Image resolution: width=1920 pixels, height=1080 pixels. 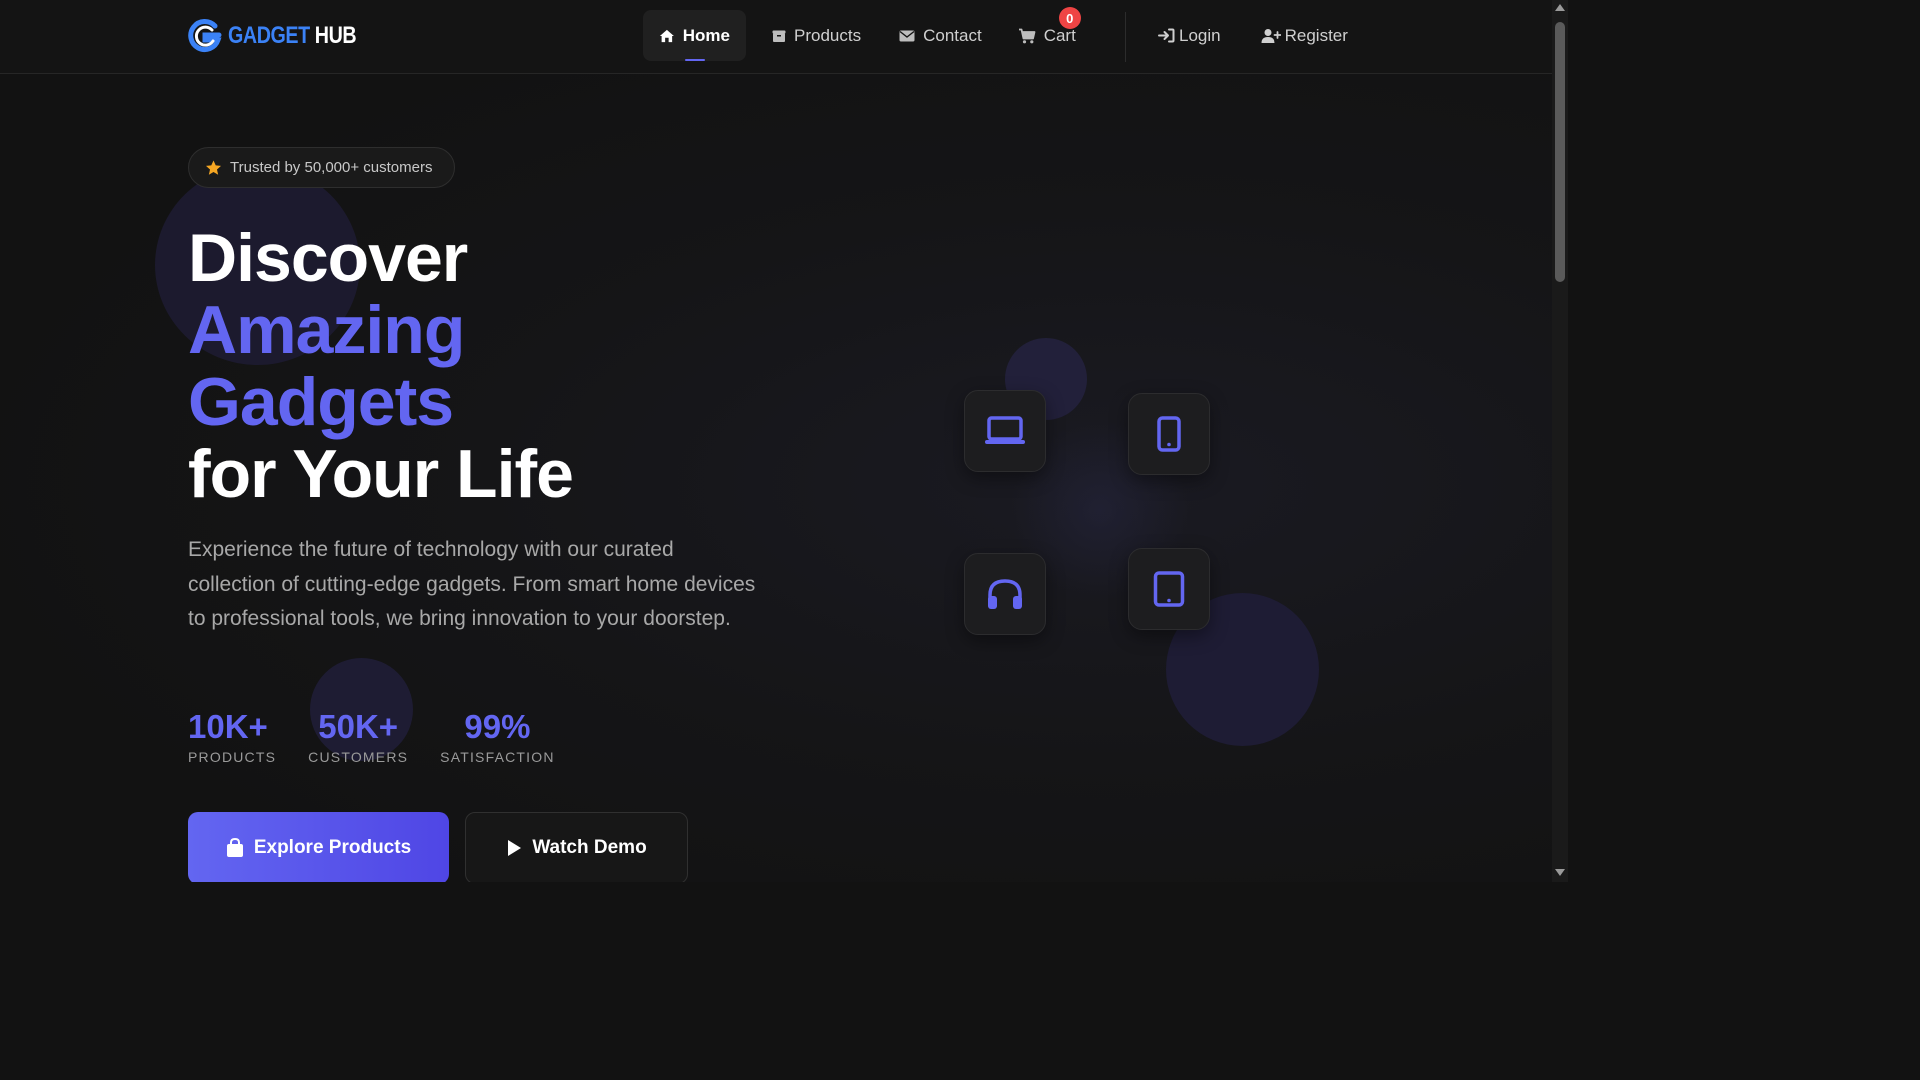 I want to click on headphones-icon, so click(x=1005, y=594).